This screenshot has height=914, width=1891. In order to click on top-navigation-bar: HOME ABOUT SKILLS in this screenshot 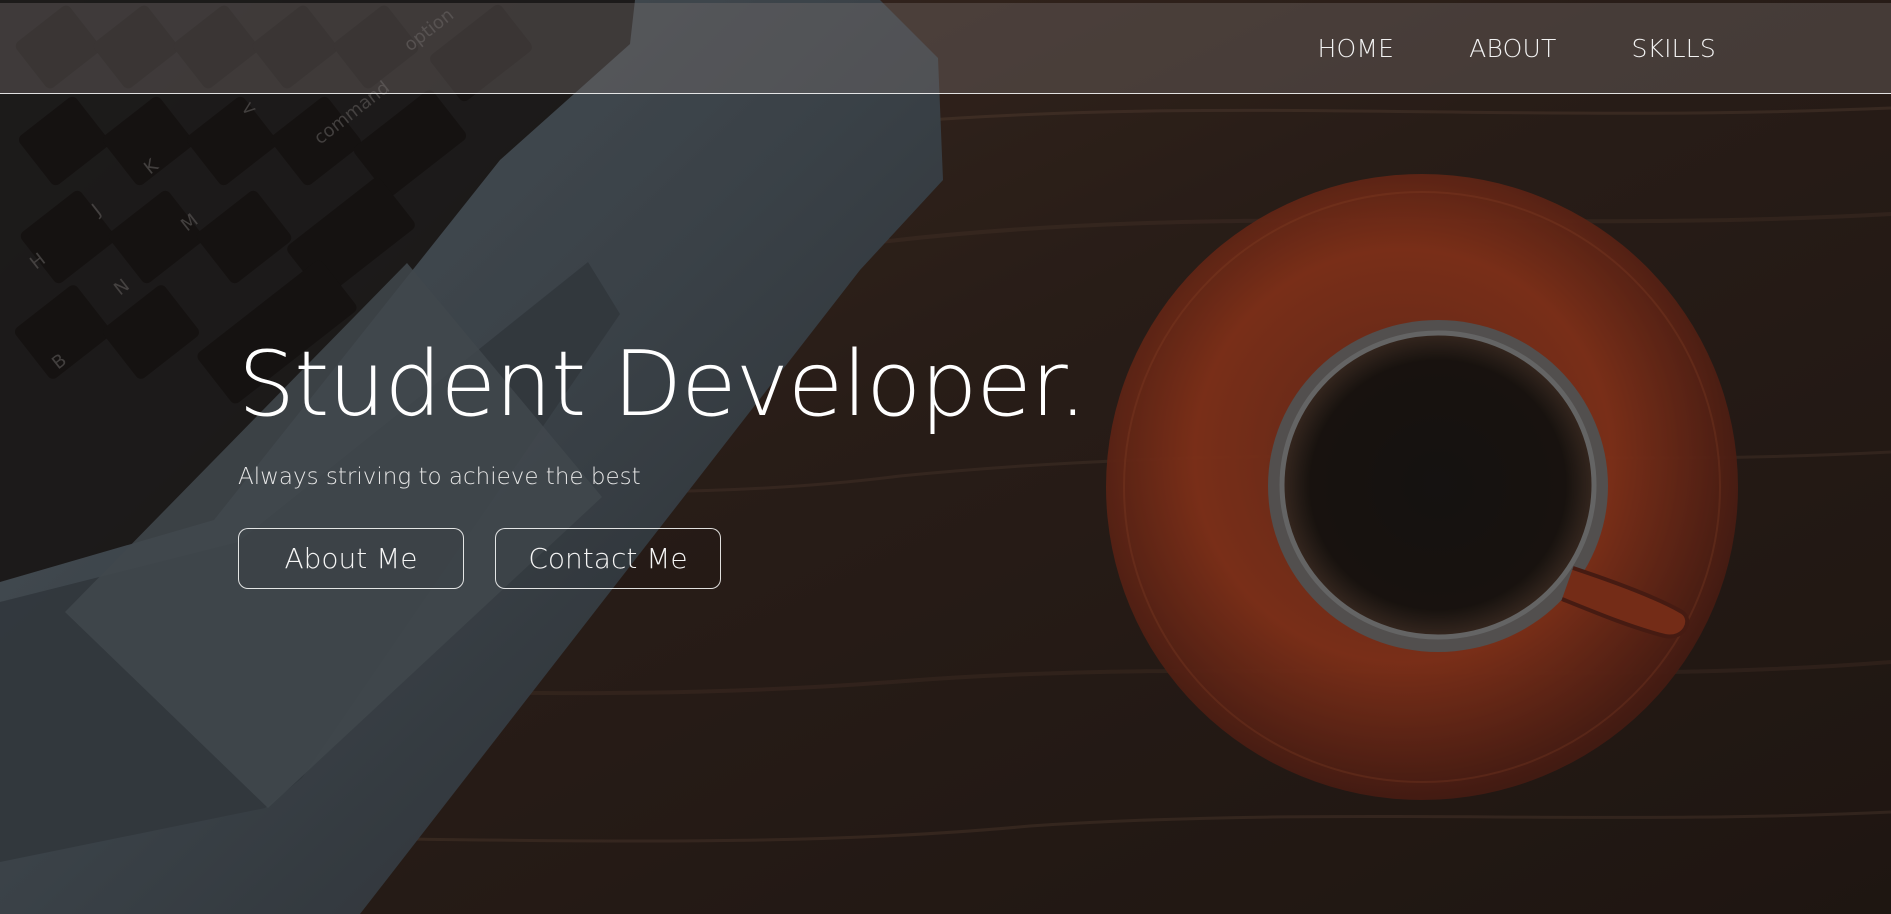, I will do `click(945, 48)`.